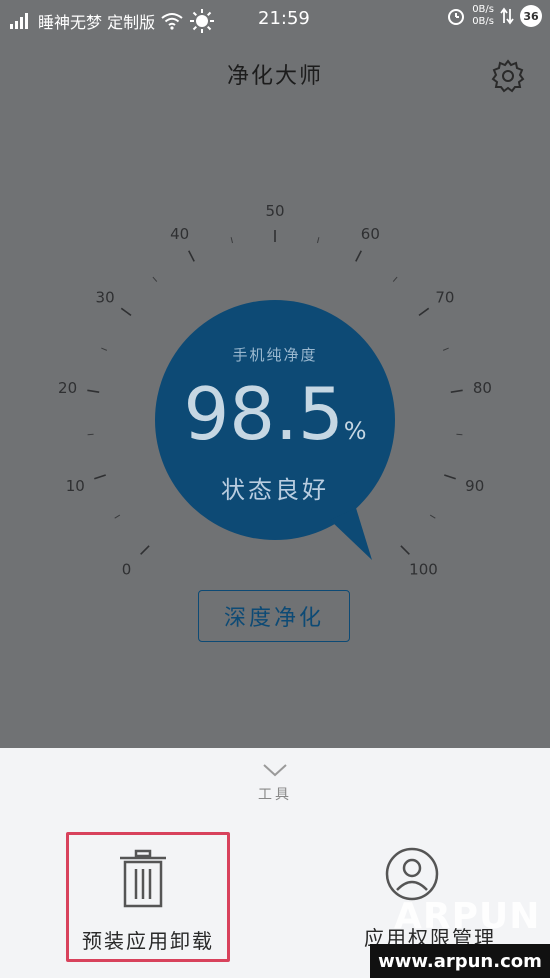 This screenshot has width=550, height=978. I want to click on gauge-label: 手机纯净度, so click(275, 355).